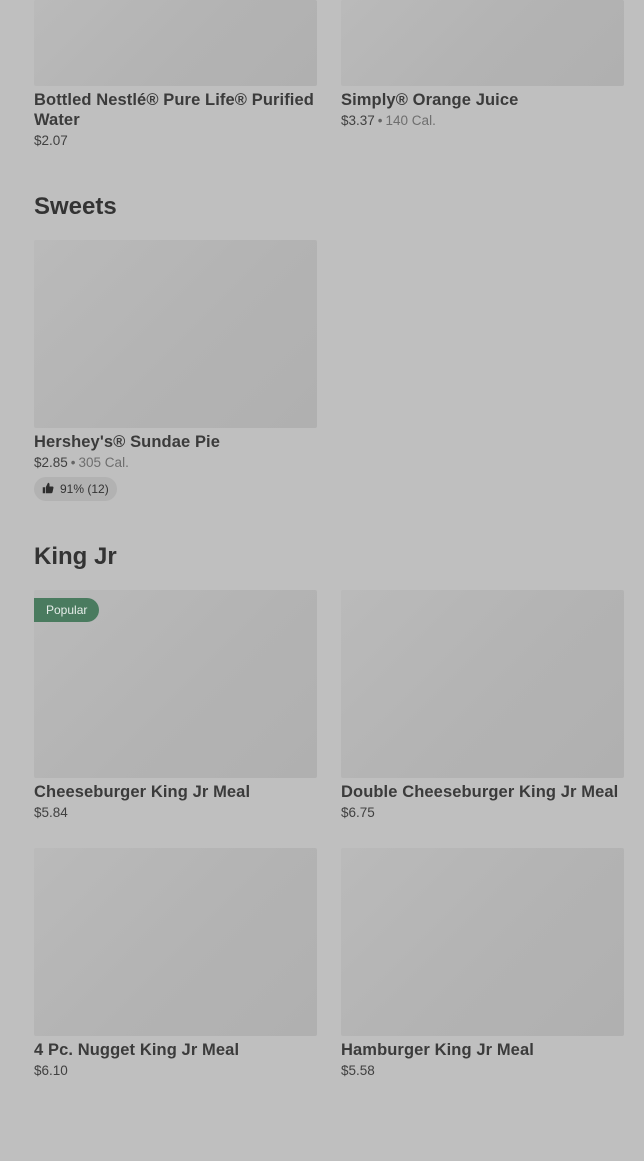 This screenshot has height=1161, width=644. I want to click on item-price: $2.85, so click(51, 462).